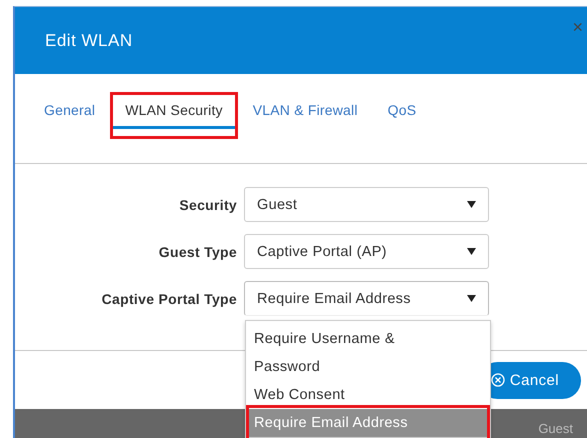  Describe the element at coordinates (366, 298) in the screenshot. I see `select-field: Require Email Address` at that location.